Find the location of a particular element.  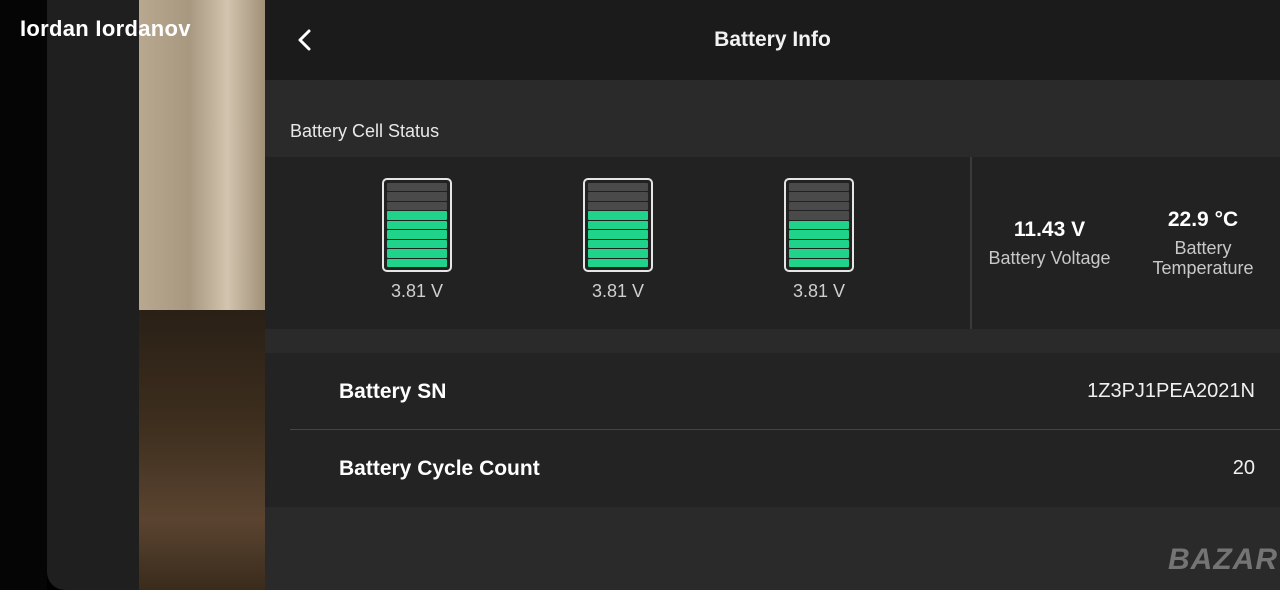

background-device-edge is located at coordinates (93, 295).